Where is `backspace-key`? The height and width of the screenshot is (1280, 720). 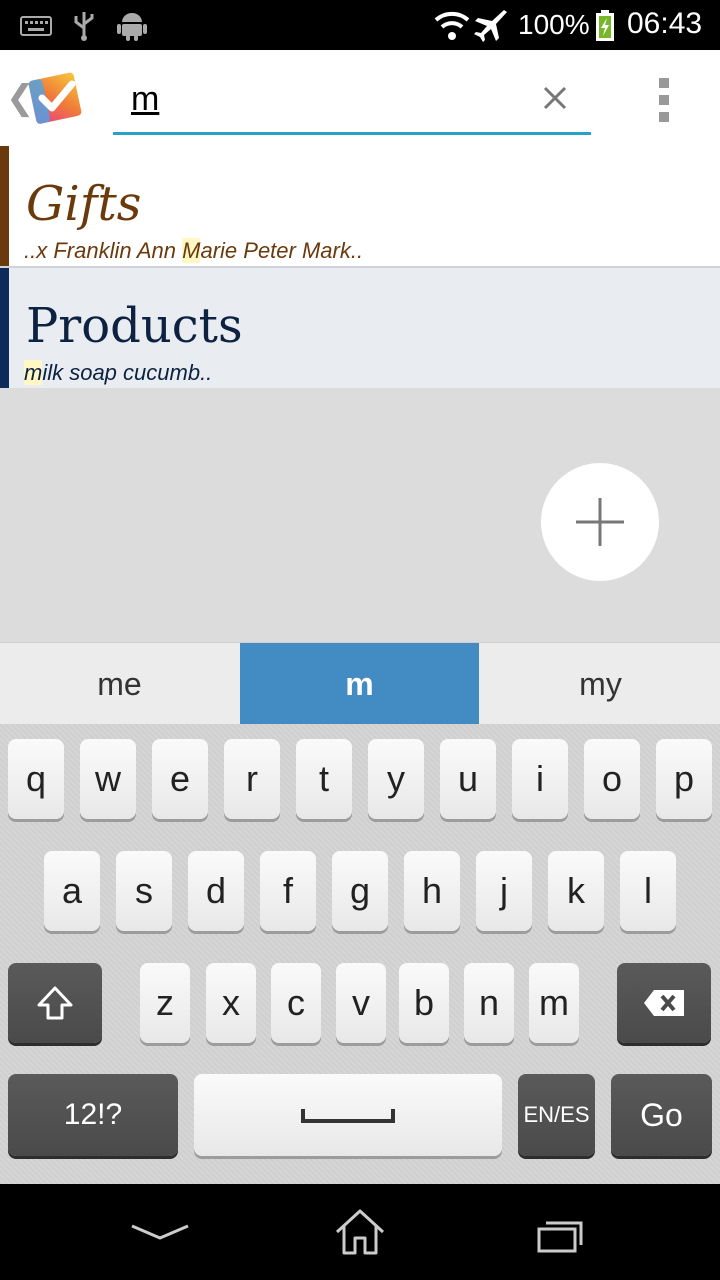 backspace-key is located at coordinates (664, 1003).